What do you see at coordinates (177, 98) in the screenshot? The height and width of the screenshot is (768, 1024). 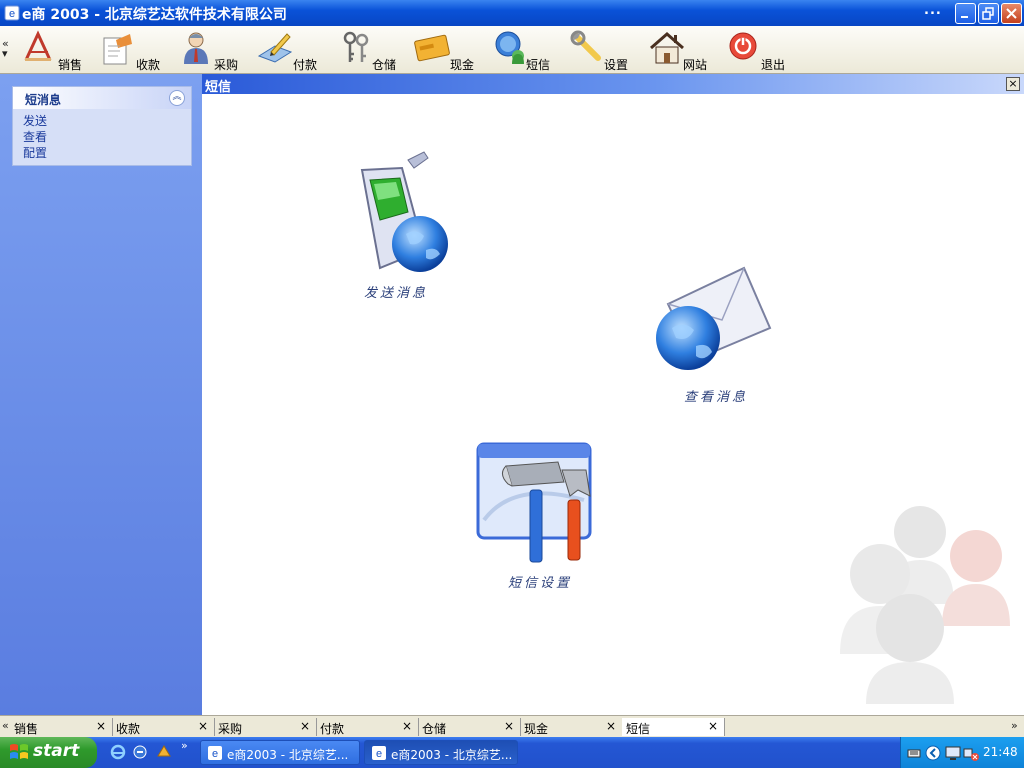 I see `collapse-chevron-up-icon: ︽` at bounding box center [177, 98].